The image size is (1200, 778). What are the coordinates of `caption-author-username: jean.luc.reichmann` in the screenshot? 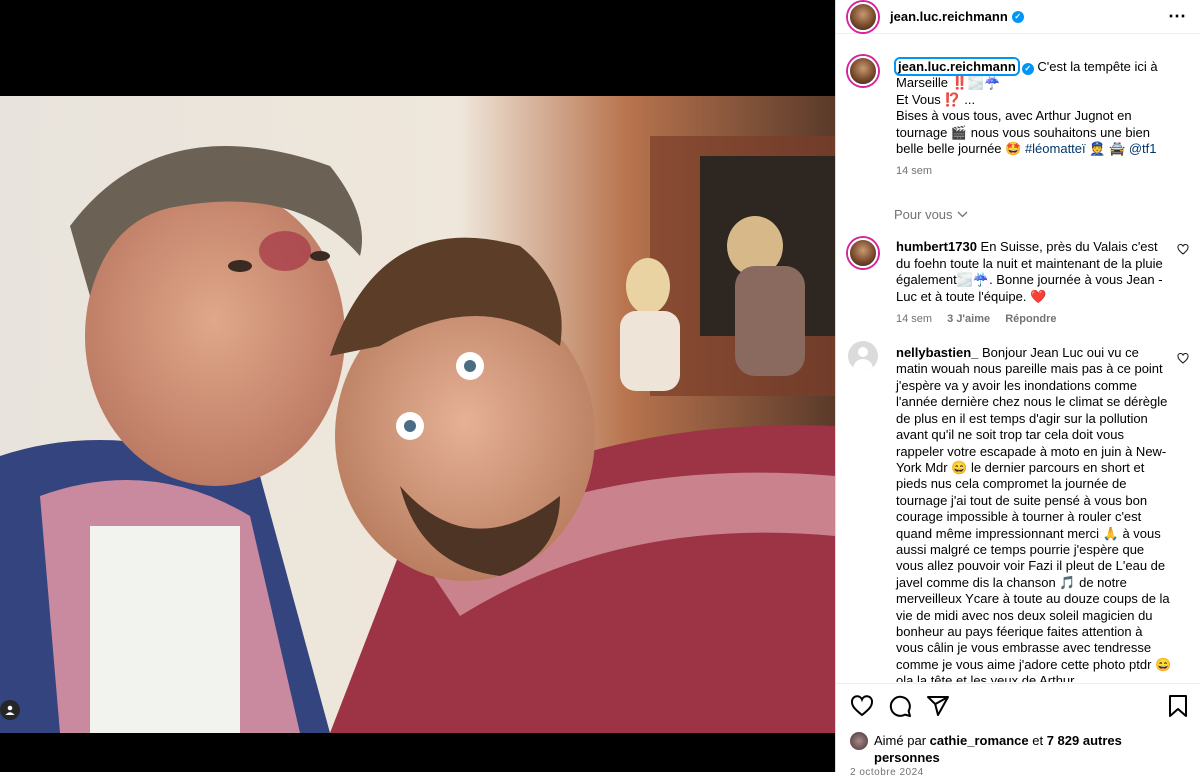 It's located at (957, 66).